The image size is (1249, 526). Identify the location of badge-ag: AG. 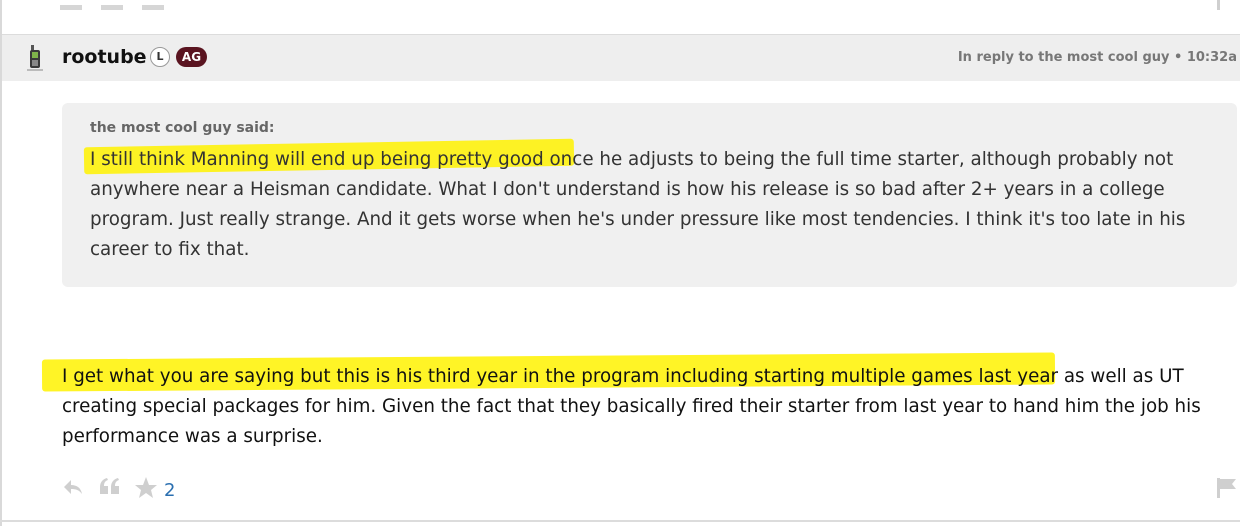
(191, 57).